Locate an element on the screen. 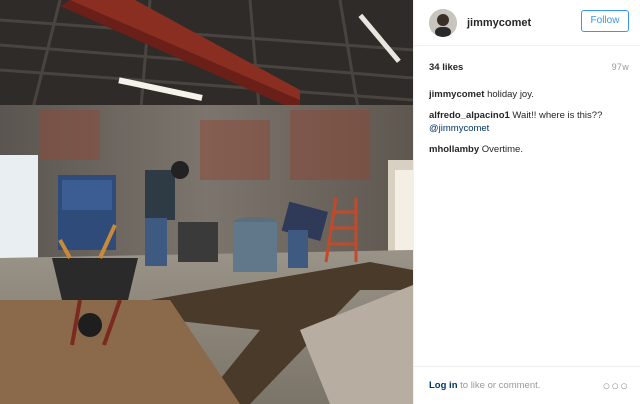 The image size is (640, 404). likes-count: 34 likes is located at coordinates (446, 67).